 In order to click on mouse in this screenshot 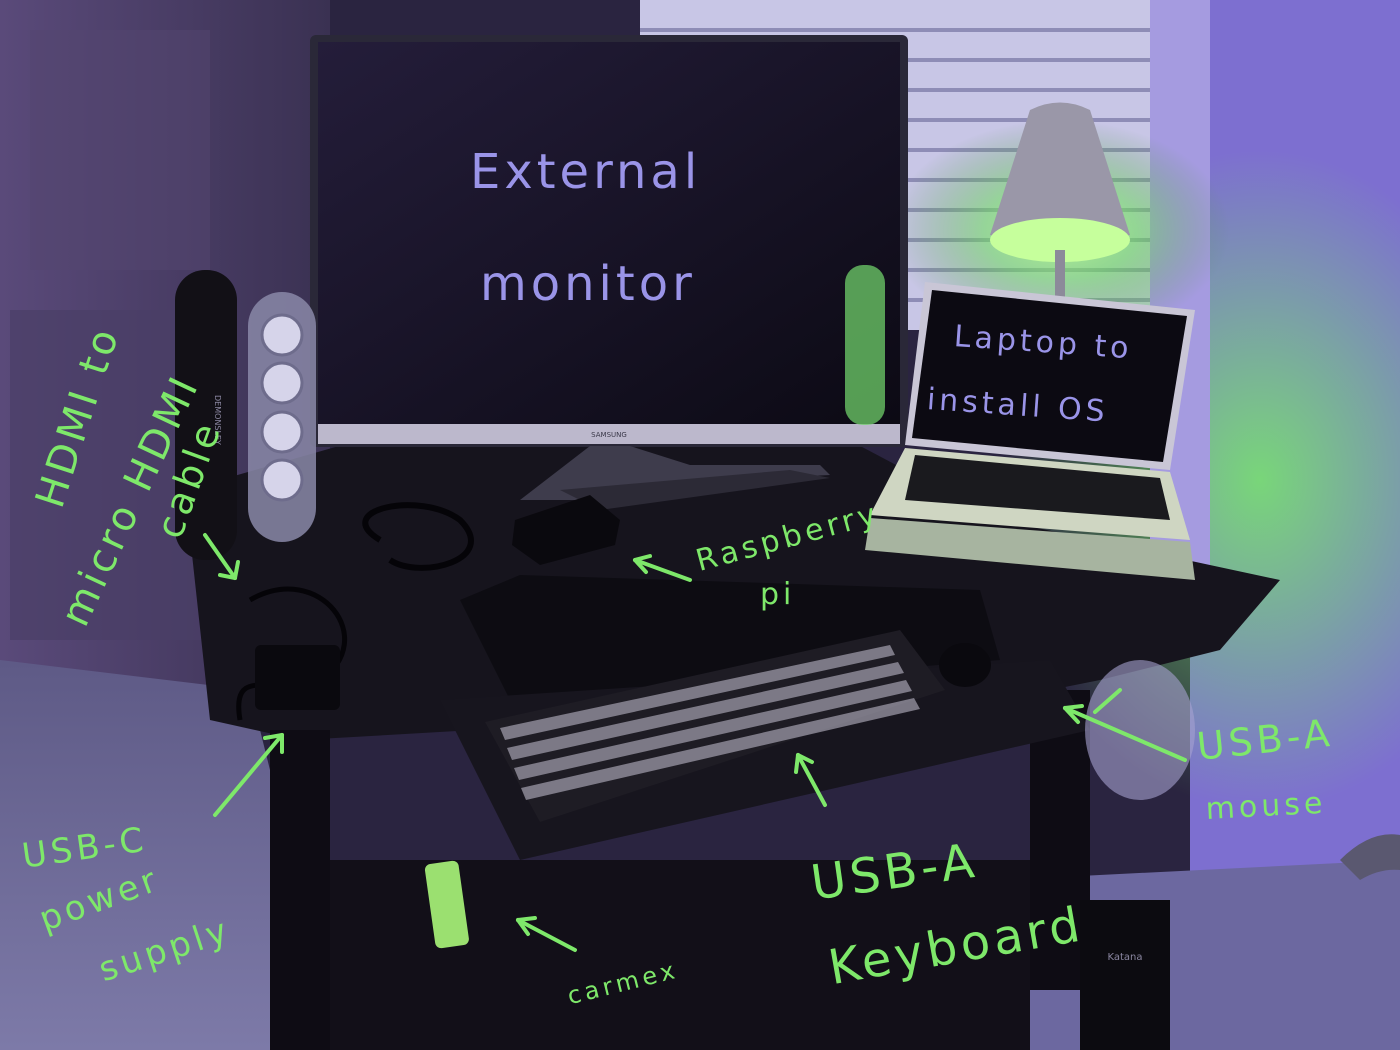, I will do `click(965, 665)`.